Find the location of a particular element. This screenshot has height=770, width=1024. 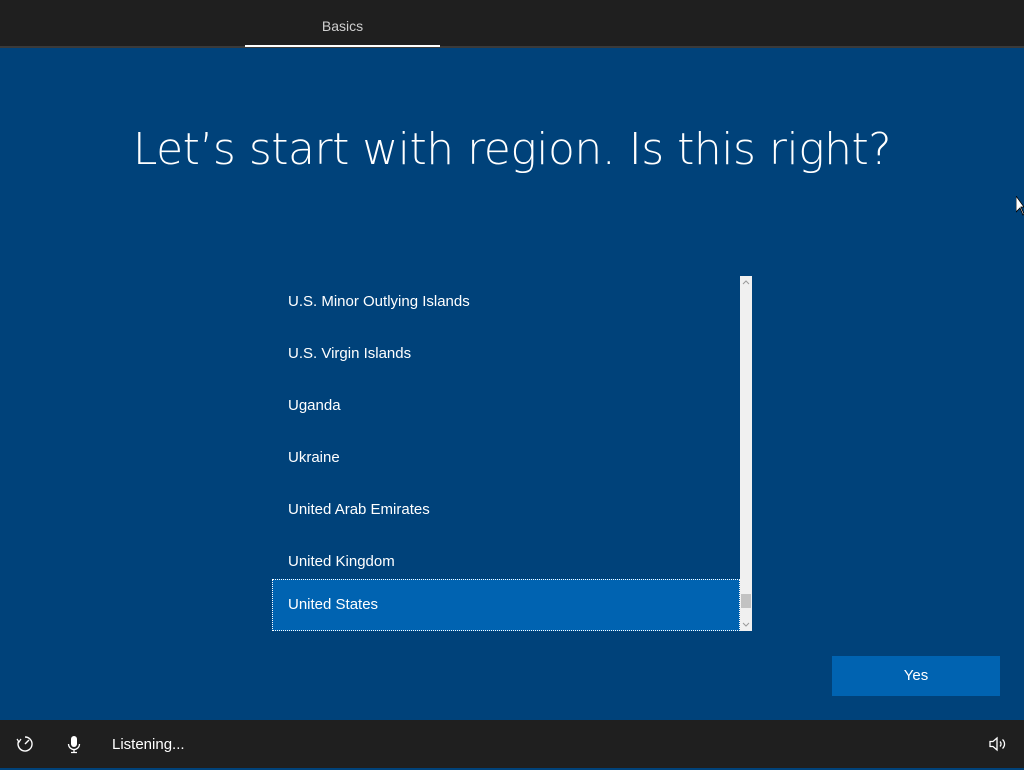

ease-of-access-icon is located at coordinates (25, 744).